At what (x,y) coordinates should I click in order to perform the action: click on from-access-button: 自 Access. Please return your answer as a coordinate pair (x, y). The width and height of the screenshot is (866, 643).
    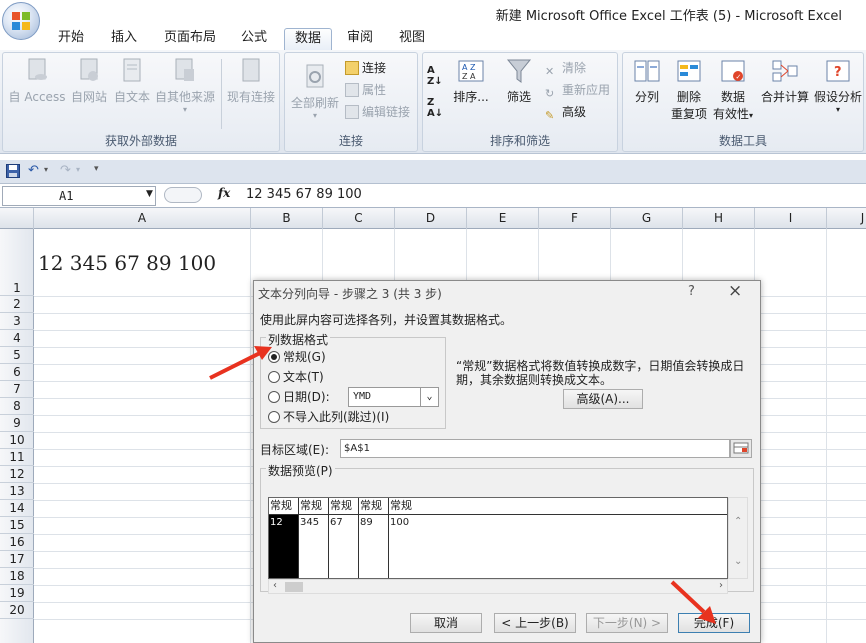
    Looking at the image, I should click on (37, 81).